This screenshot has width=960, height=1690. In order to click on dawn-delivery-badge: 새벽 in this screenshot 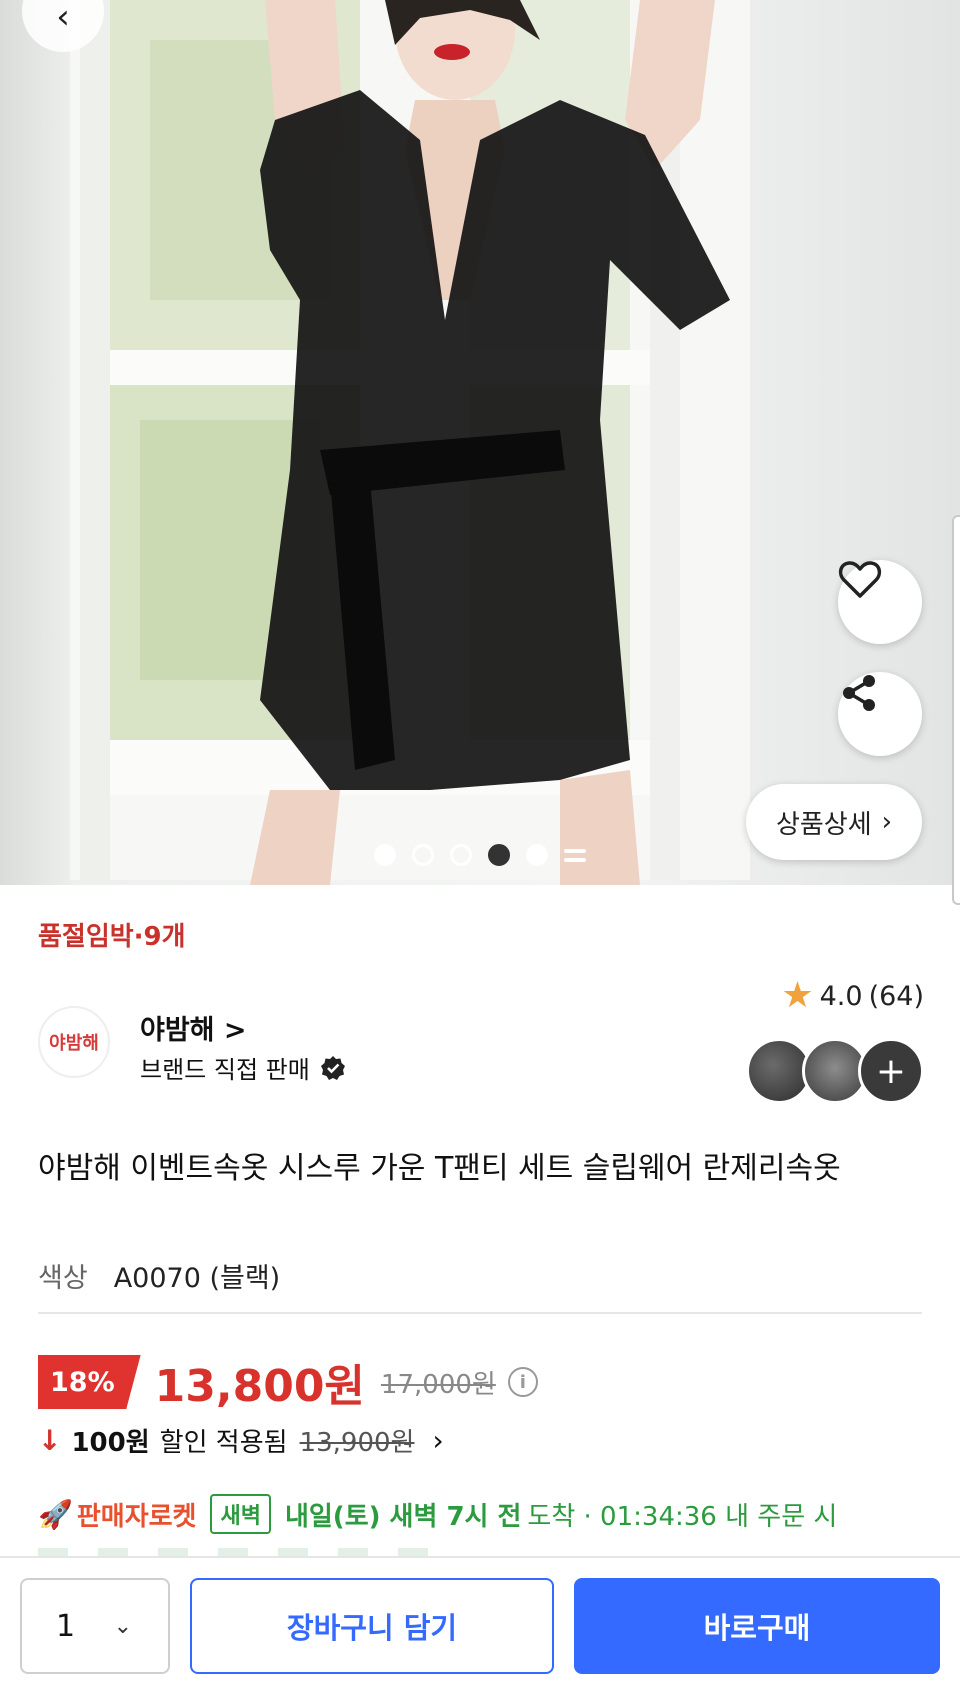, I will do `click(240, 1514)`.